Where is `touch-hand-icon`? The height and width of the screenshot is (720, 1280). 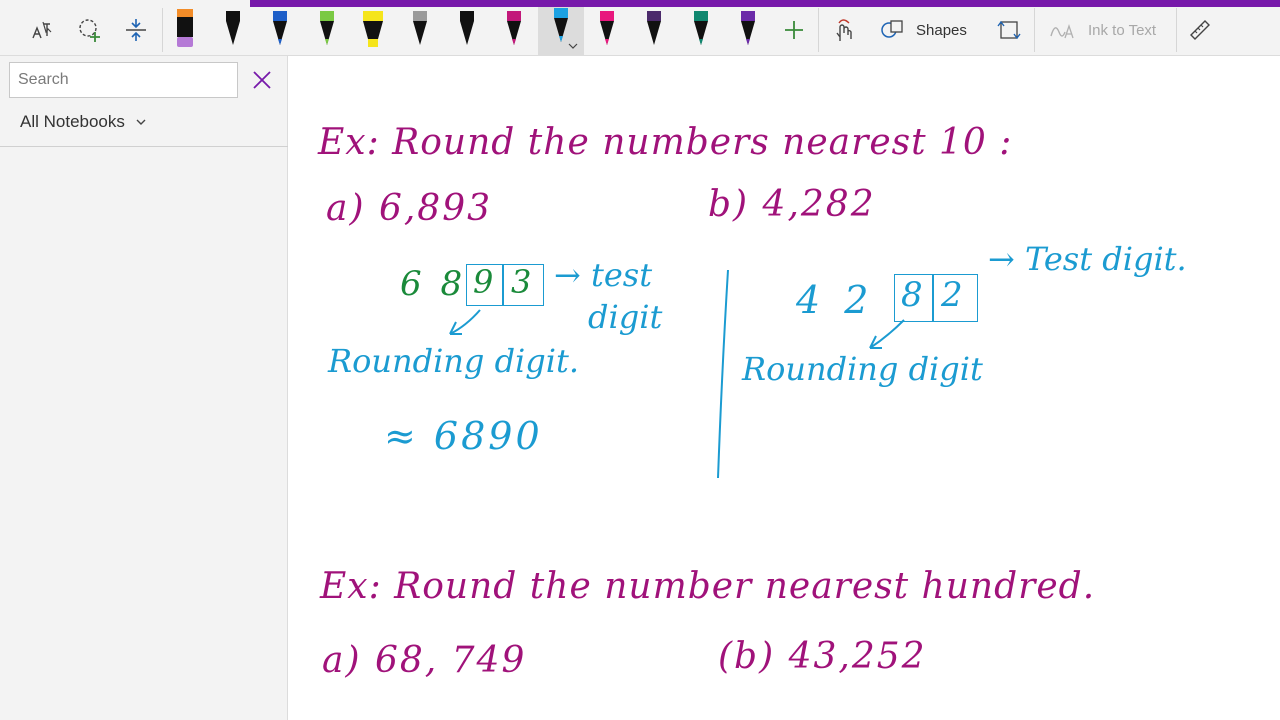
touch-hand-icon is located at coordinates (844, 30).